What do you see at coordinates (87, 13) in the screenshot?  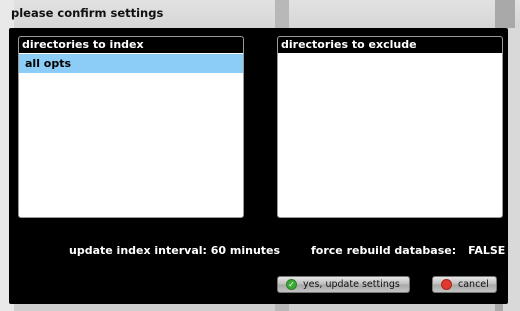 I see `dialog-title: please confirm settings` at bounding box center [87, 13].